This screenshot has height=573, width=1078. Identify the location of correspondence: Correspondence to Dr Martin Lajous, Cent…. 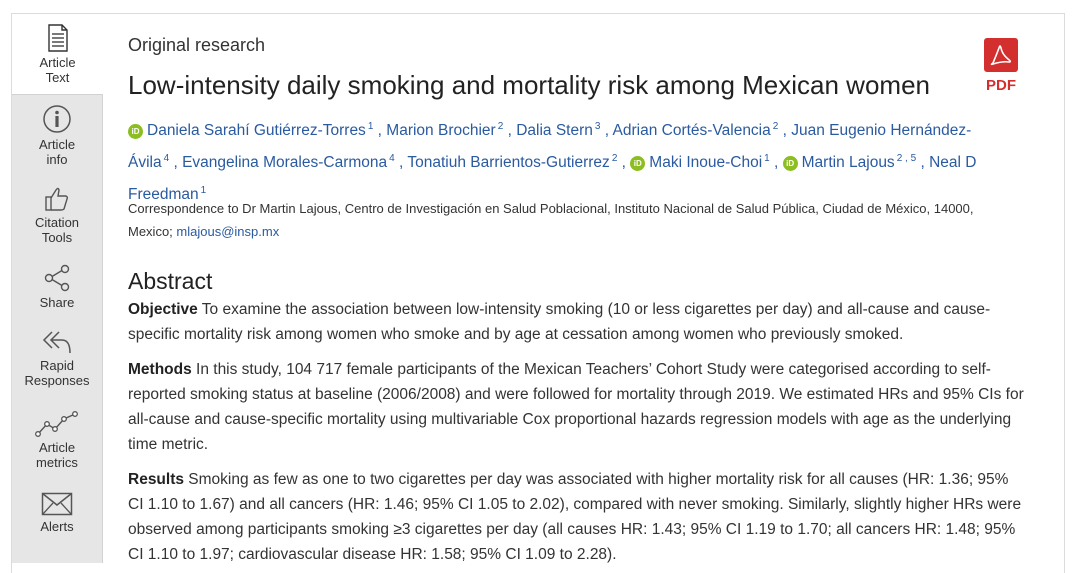
(558, 220).